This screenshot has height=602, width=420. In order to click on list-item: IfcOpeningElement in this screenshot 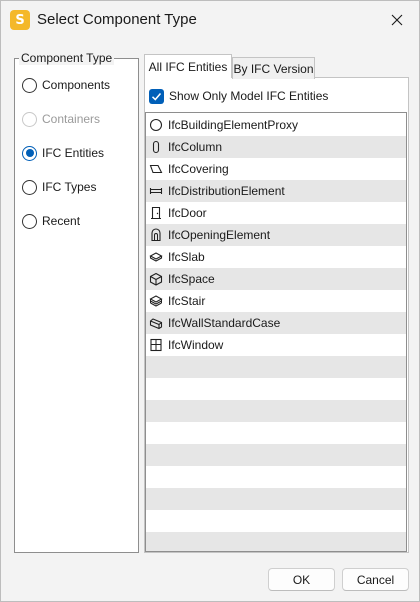, I will do `click(276, 235)`.